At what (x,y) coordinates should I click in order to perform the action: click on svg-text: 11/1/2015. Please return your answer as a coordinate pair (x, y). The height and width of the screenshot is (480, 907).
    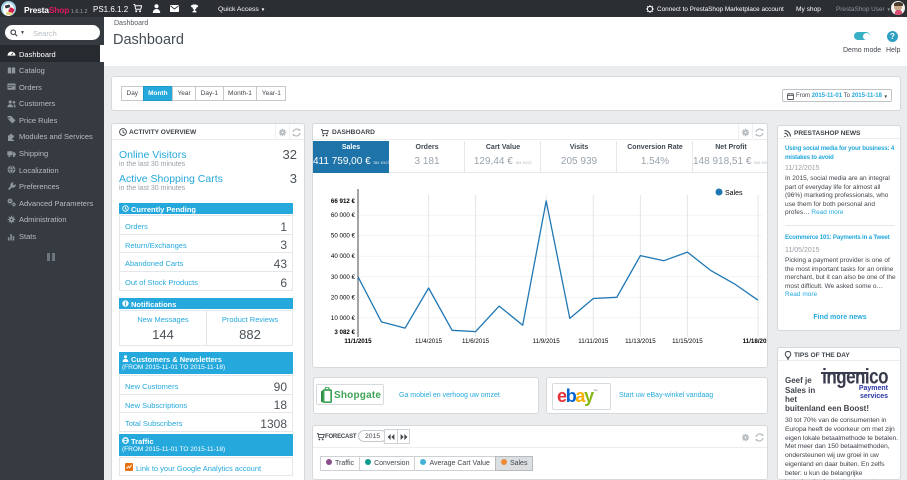
    Looking at the image, I should click on (358, 341).